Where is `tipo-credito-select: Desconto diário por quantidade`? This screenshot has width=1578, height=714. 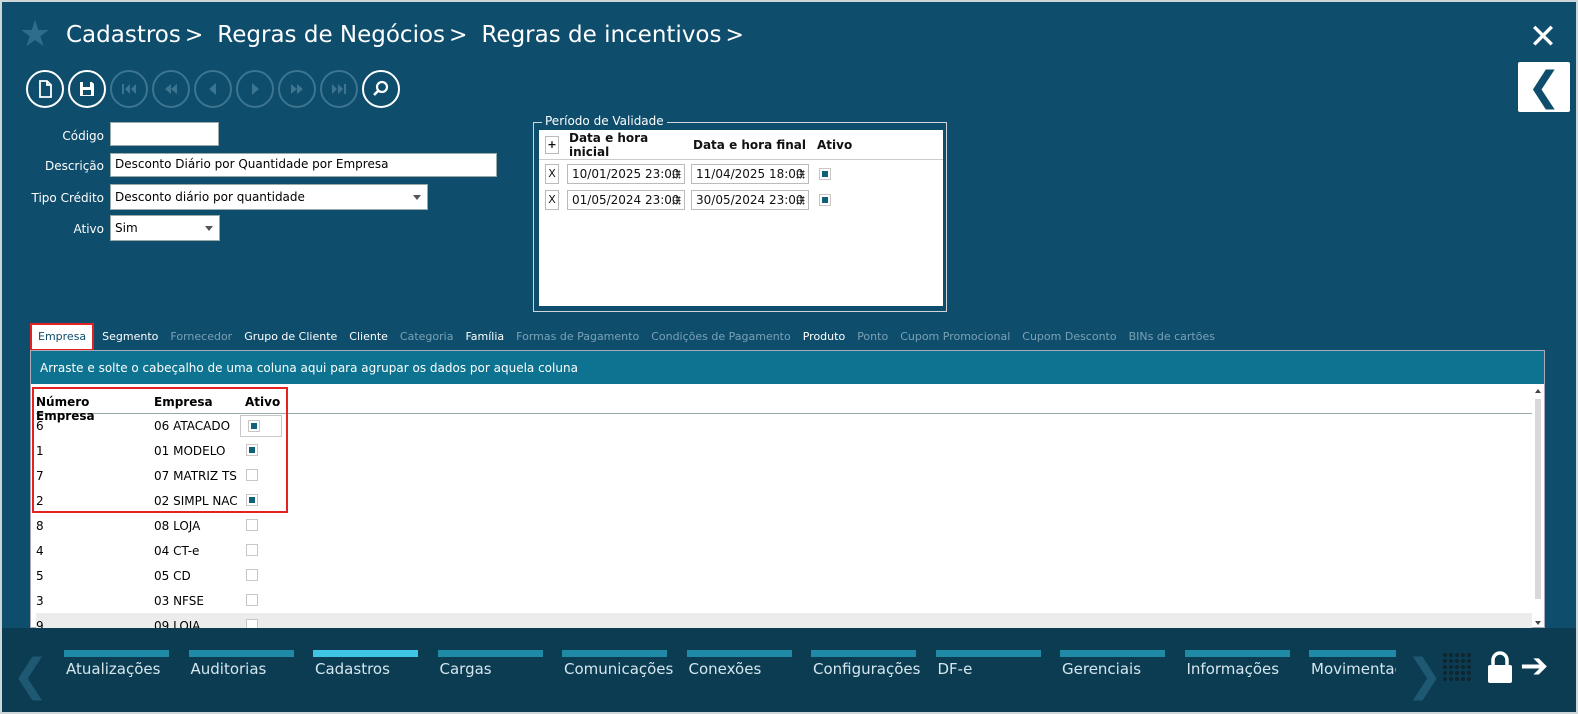
tipo-credito-select: Desconto diário por quantidade is located at coordinates (269, 197).